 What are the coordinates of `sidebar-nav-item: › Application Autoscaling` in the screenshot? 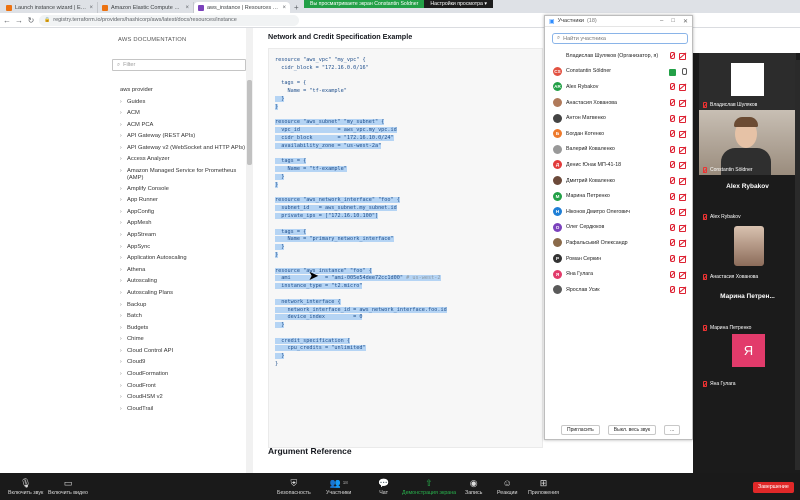 It's located at (183, 259).